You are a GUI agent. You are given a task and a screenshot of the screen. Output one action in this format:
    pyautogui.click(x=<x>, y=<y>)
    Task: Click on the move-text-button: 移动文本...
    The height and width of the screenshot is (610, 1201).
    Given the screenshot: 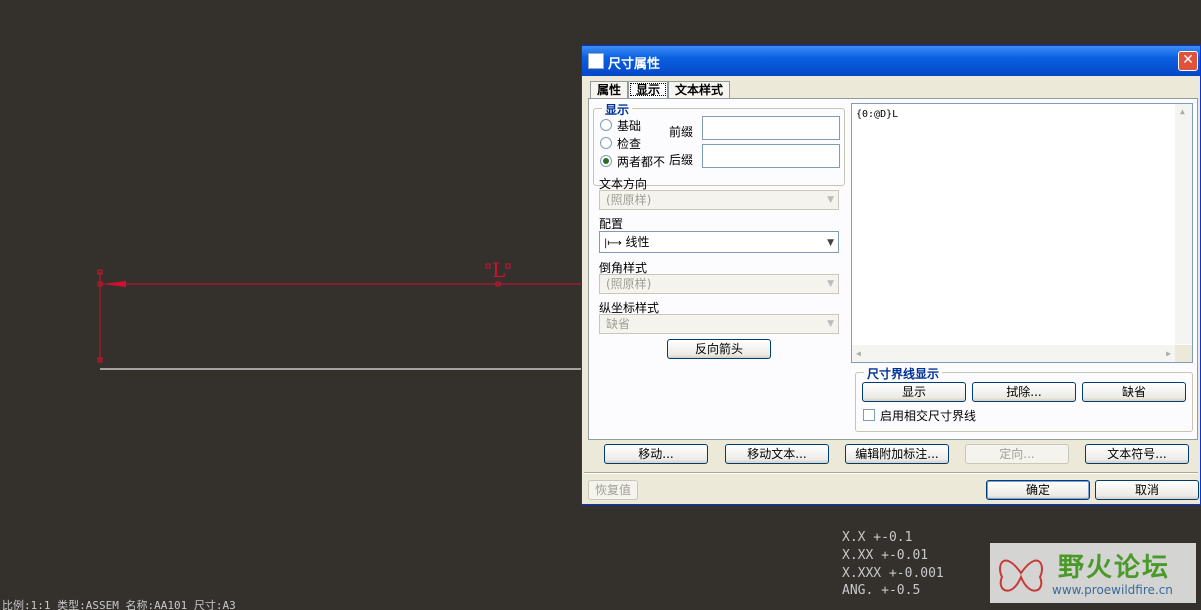 What is the action you would take?
    pyautogui.click(x=777, y=454)
    